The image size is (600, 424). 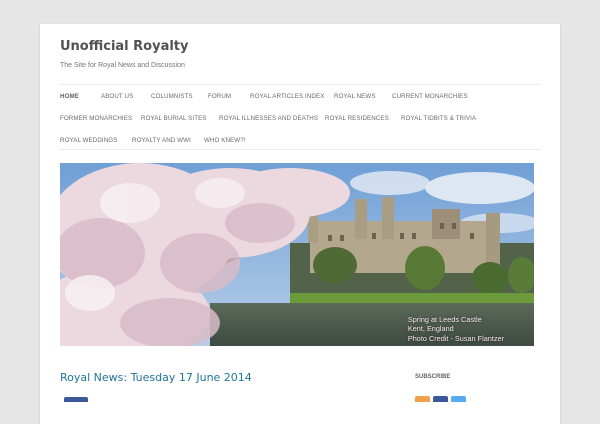 What do you see at coordinates (161, 140) in the screenshot?
I see `nav-item-royalty-and-wwi: Royalty and WWI` at bounding box center [161, 140].